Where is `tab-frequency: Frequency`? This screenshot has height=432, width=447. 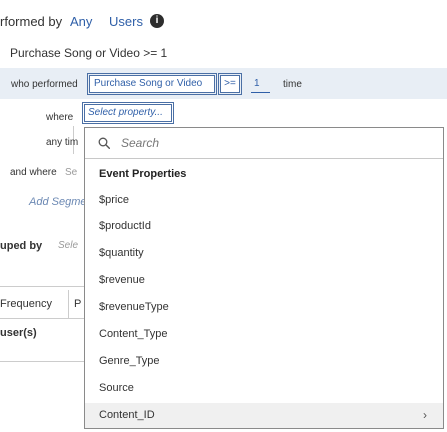
tab-frequency: Frequency is located at coordinates (26, 304).